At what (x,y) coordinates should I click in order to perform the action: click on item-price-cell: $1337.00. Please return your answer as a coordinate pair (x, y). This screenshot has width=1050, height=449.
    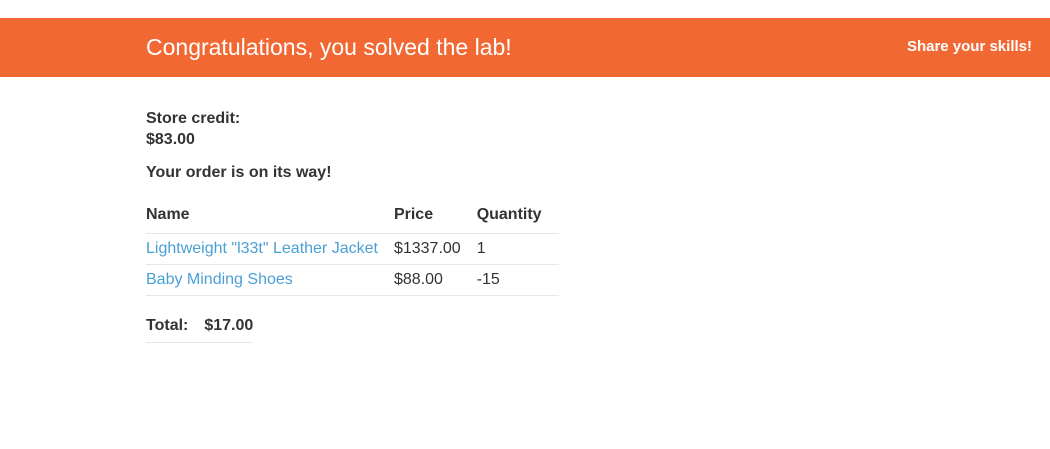
    Looking at the image, I should click on (435, 249).